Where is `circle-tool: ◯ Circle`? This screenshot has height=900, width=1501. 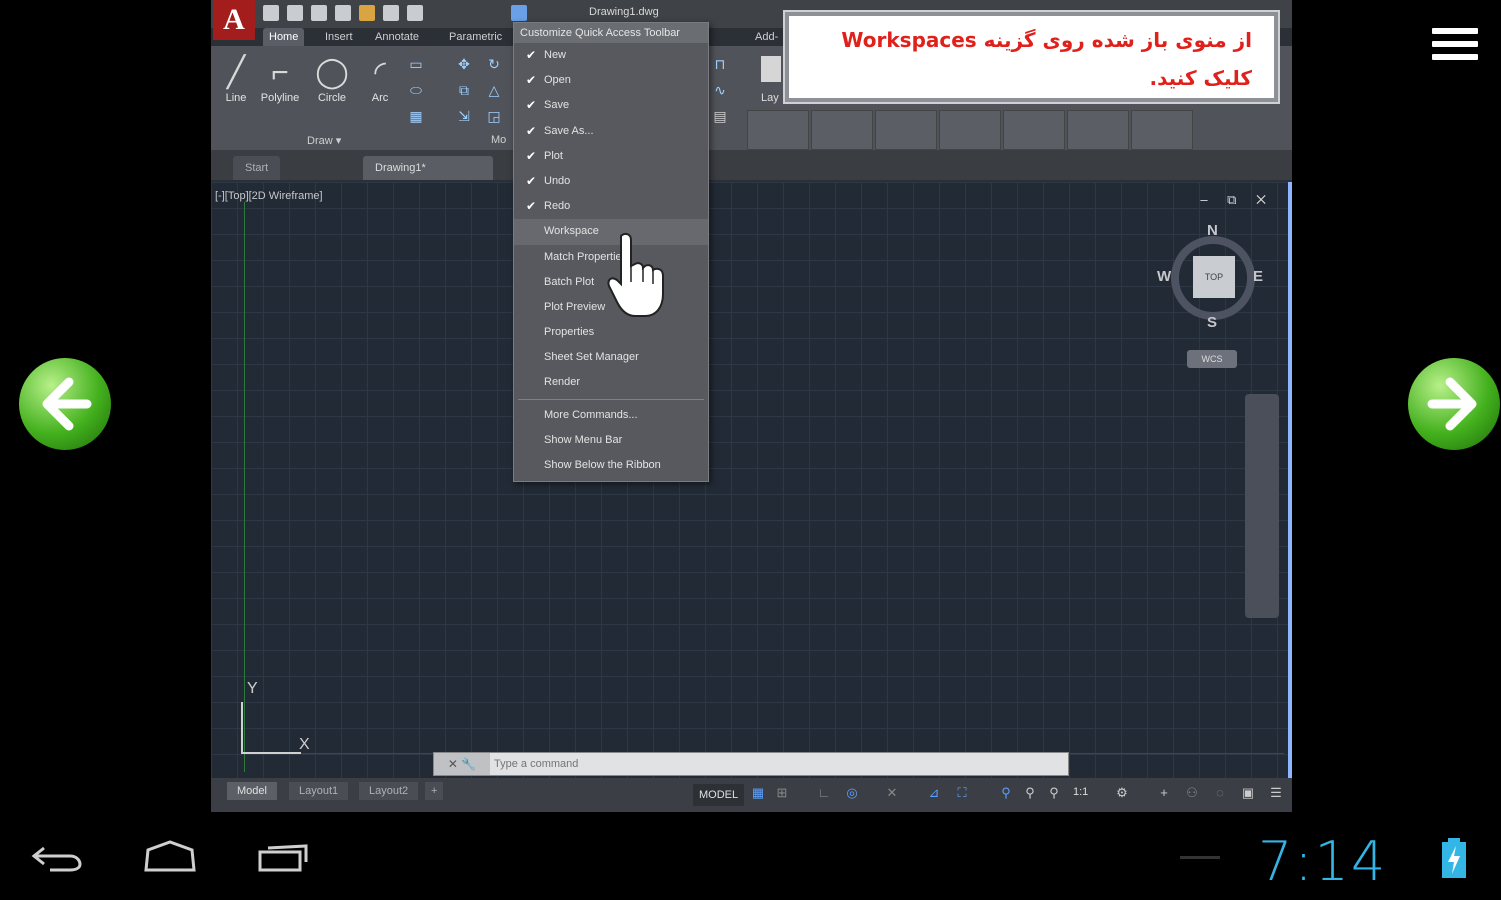
circle-tool: ◯ Circle is located at coordinates (332, 79).